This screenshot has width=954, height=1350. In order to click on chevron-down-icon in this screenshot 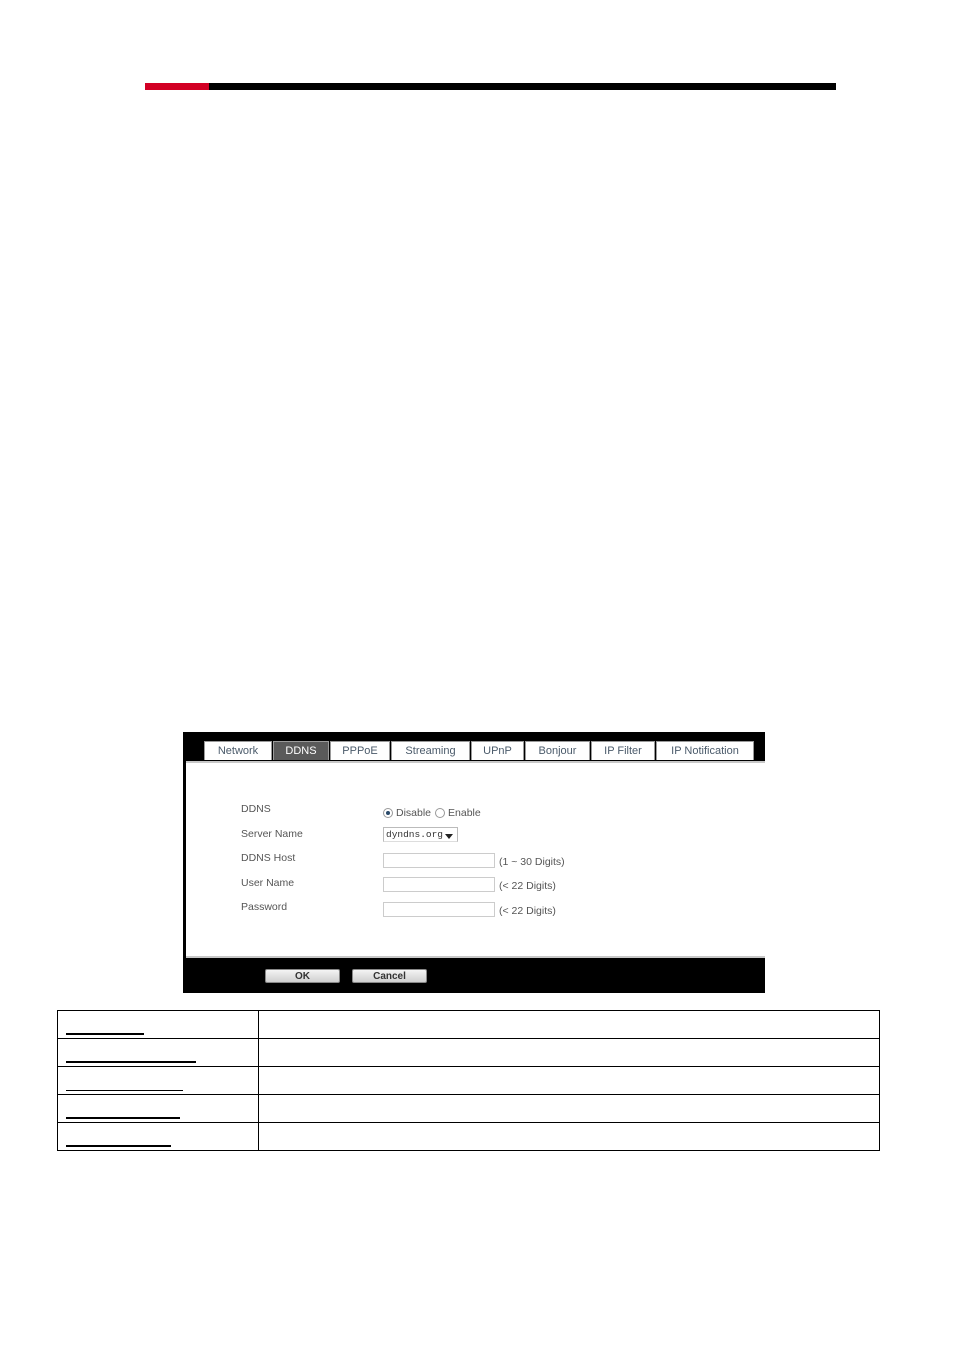, I will do `click(449, 836)`.